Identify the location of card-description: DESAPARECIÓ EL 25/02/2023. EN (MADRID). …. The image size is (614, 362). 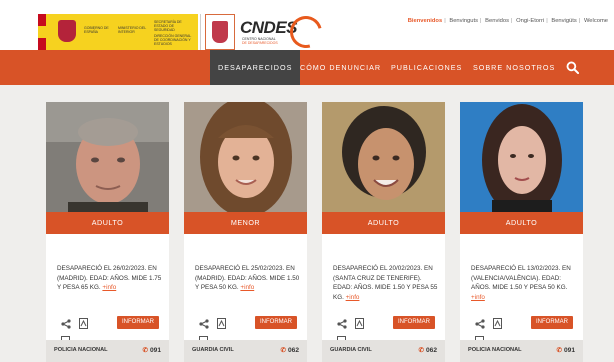
(247, 278).